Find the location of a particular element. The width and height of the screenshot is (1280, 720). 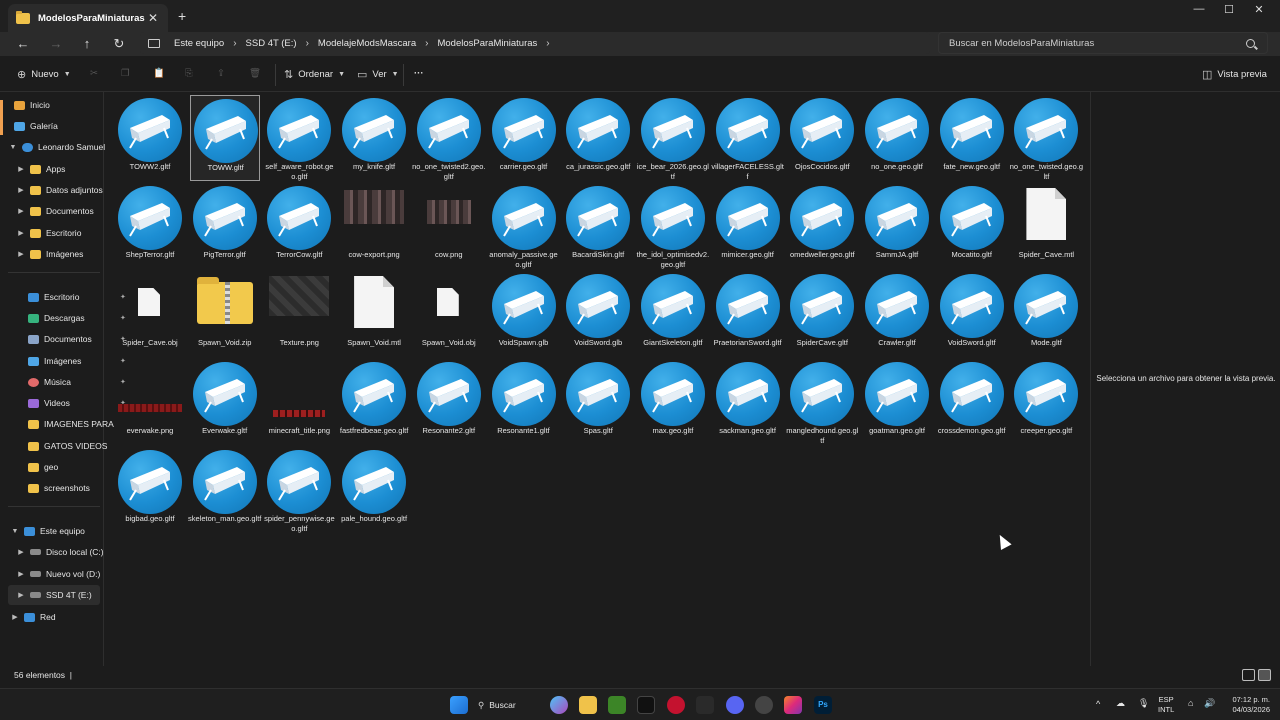

file-item: VoidSword.gltf is located at coordinates (972, 314).